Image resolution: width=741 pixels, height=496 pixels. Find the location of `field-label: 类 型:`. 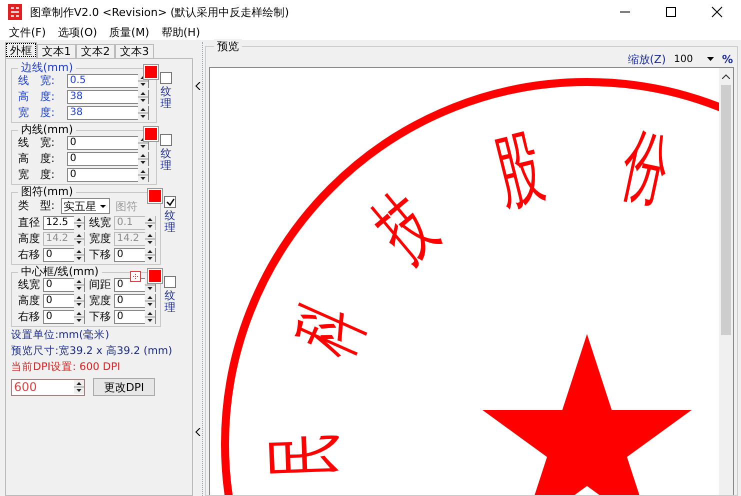

field-label: 类 型: is located at coordinates (36, 206).